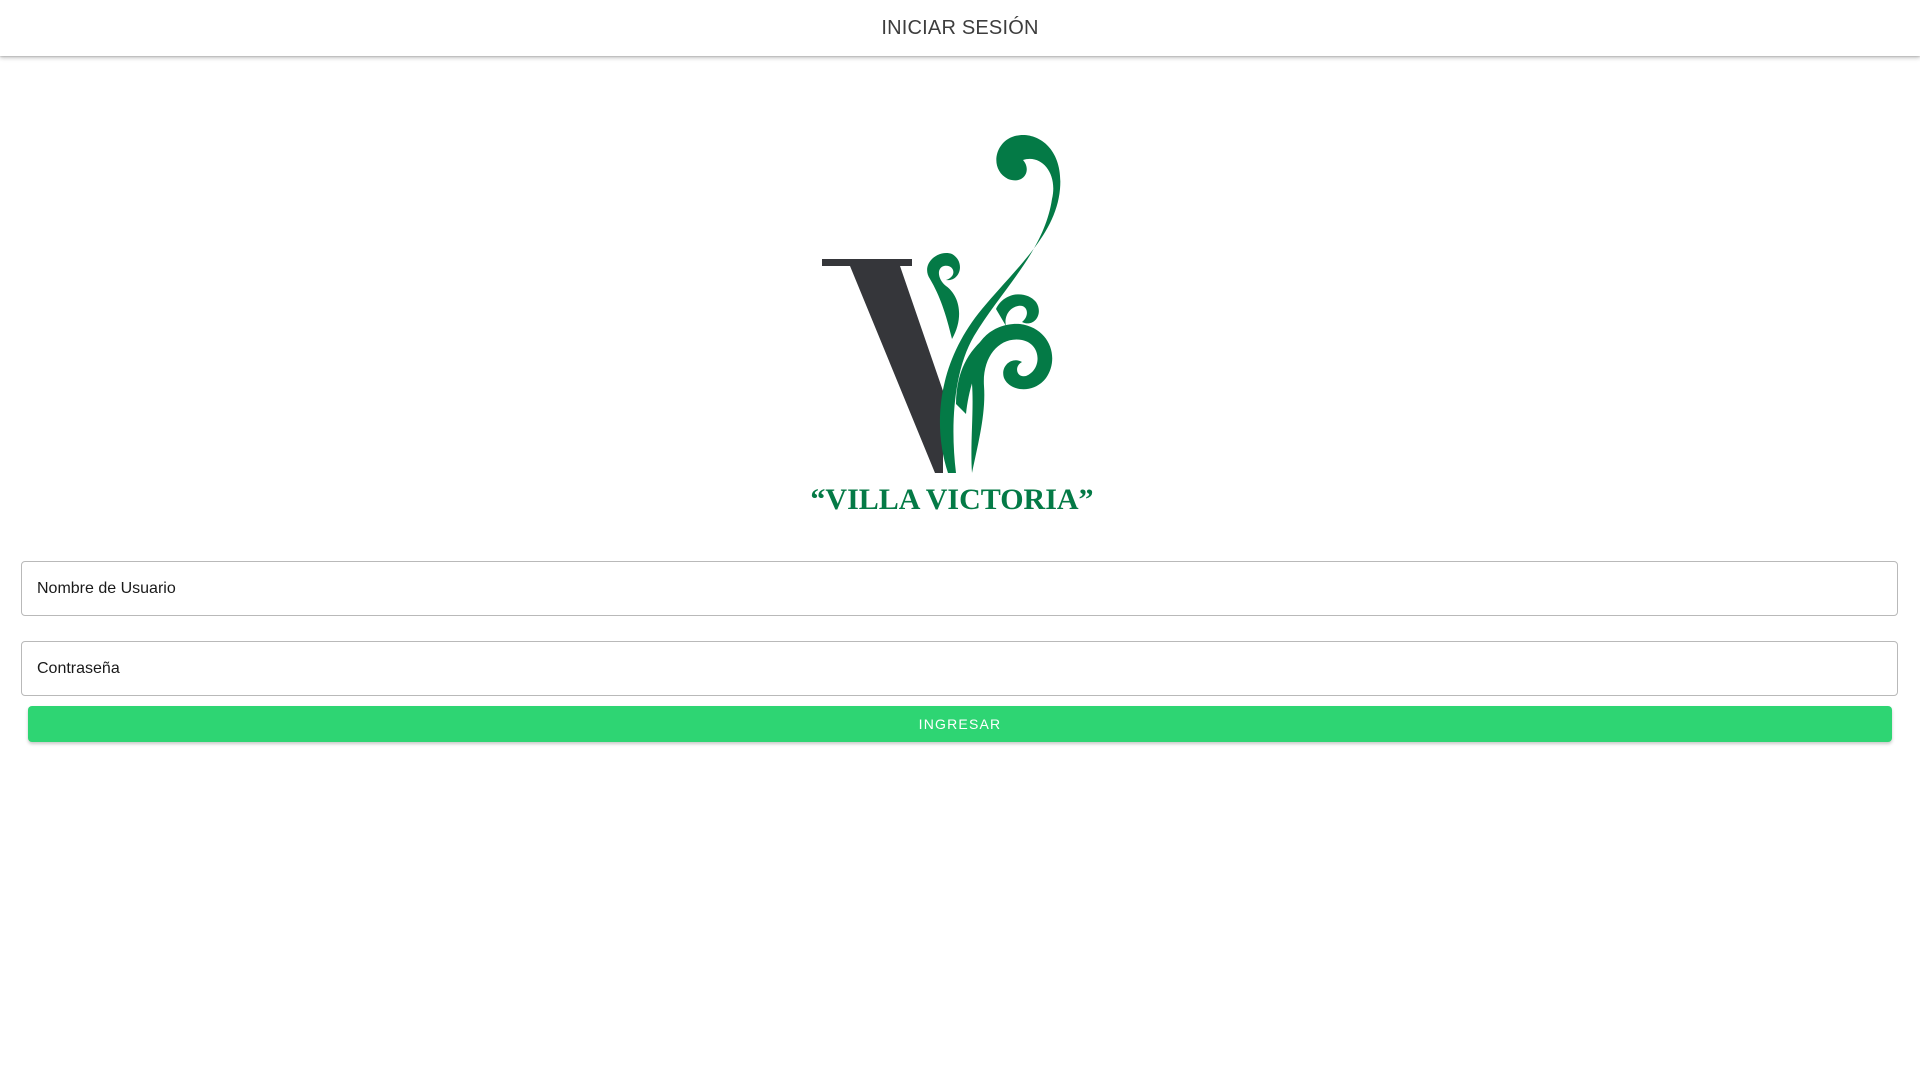 This screenshot has height=1080, width=1920. I want to click on app-header: INICIAR SESIÓN, so click(960, 28).